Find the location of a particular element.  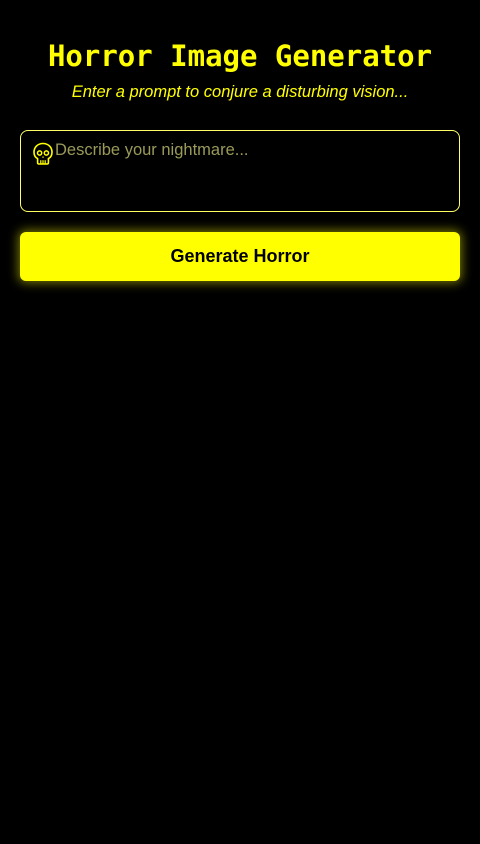

skull-icon is located at coordinates (43, 153).